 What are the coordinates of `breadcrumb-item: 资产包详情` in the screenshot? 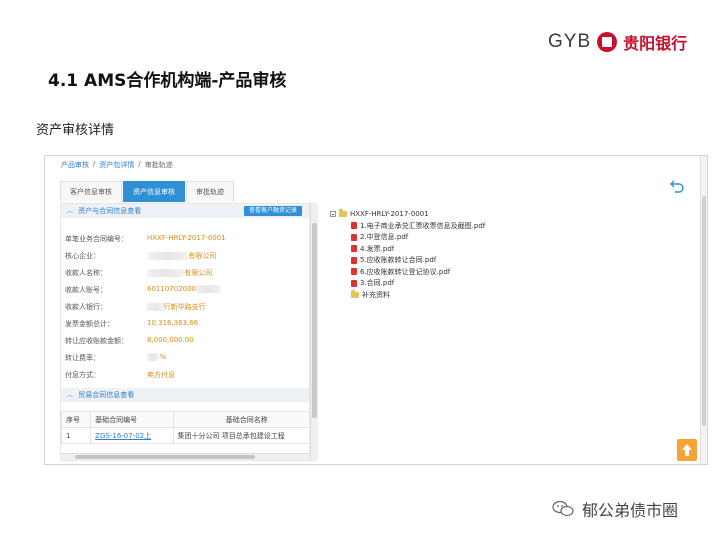 It's located at (116, 165).